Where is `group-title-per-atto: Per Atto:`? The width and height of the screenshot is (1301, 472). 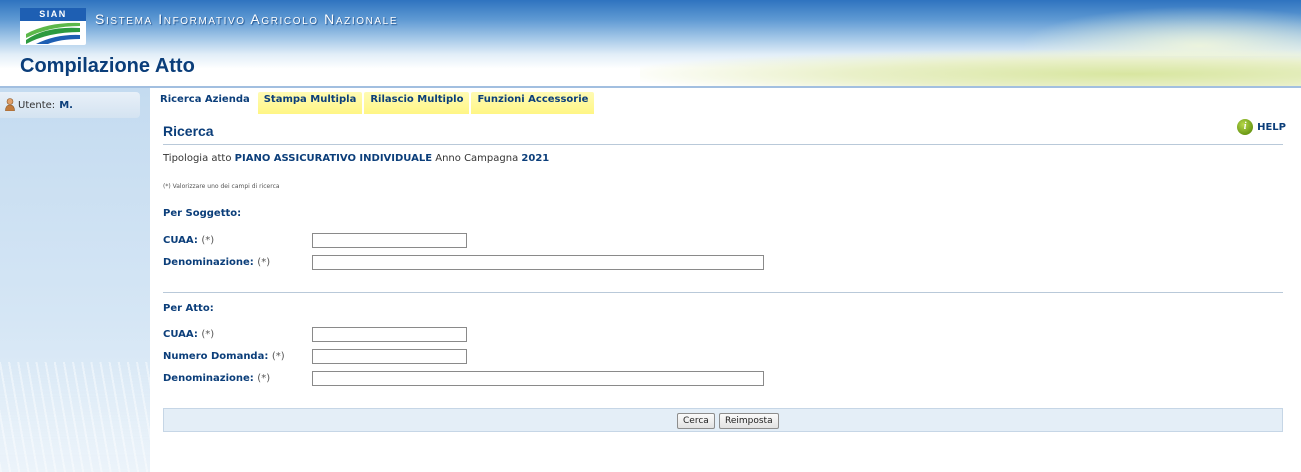
group-title-per-atto: Per Atto: is located at coordinates (188, 308).